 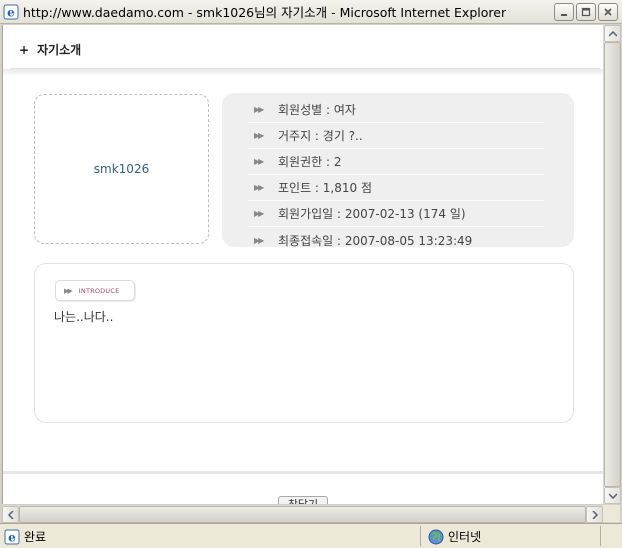 I want to click on arrow-left-icon, so click(x=10, y=514).